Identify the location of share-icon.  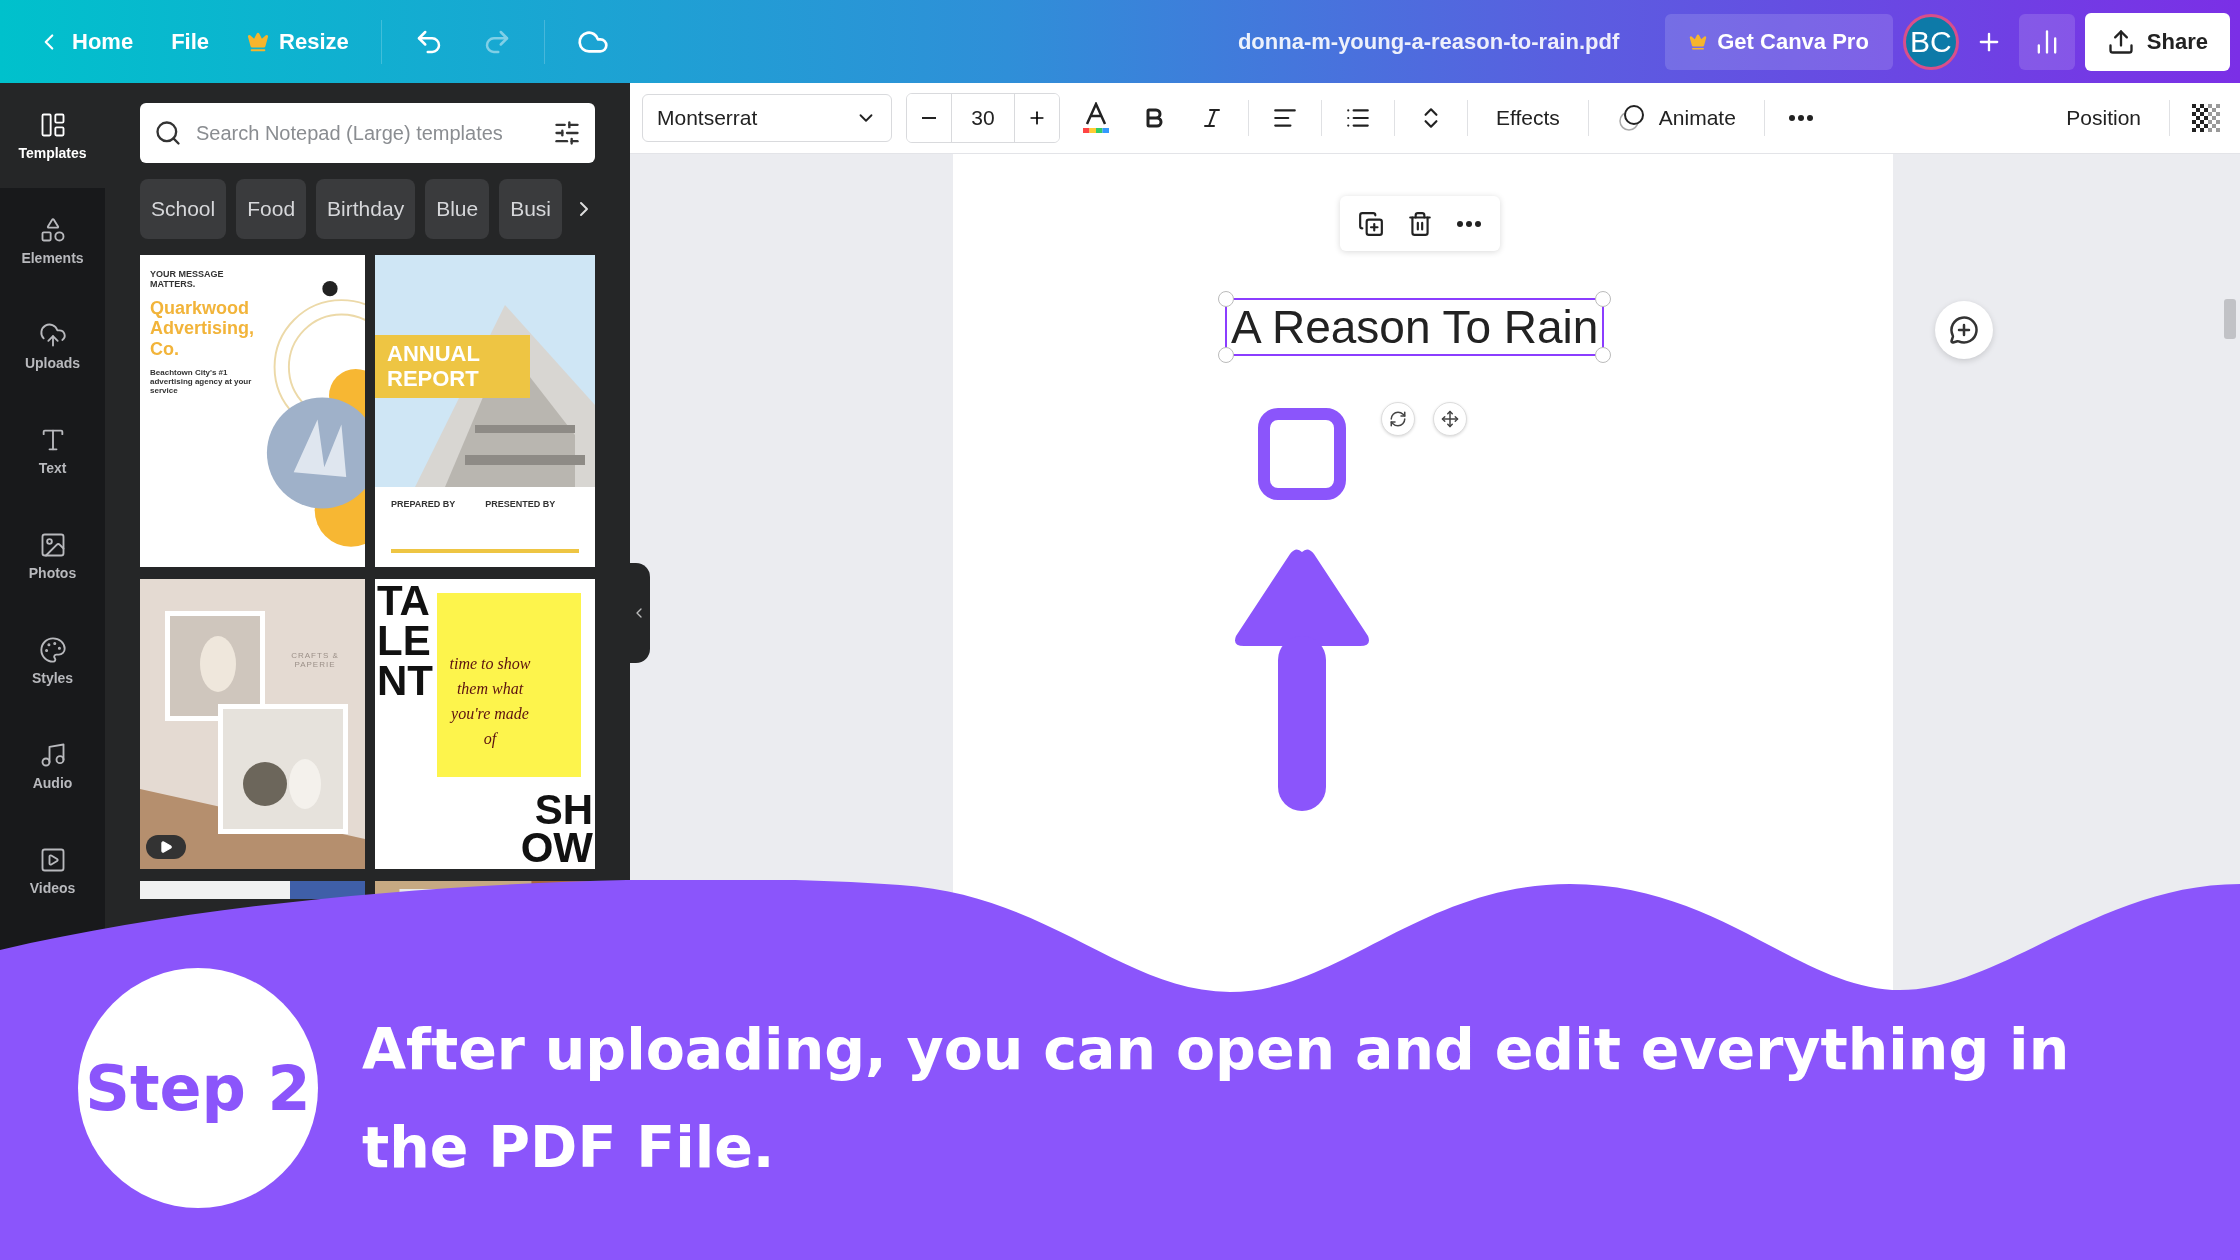
(2120, 41).